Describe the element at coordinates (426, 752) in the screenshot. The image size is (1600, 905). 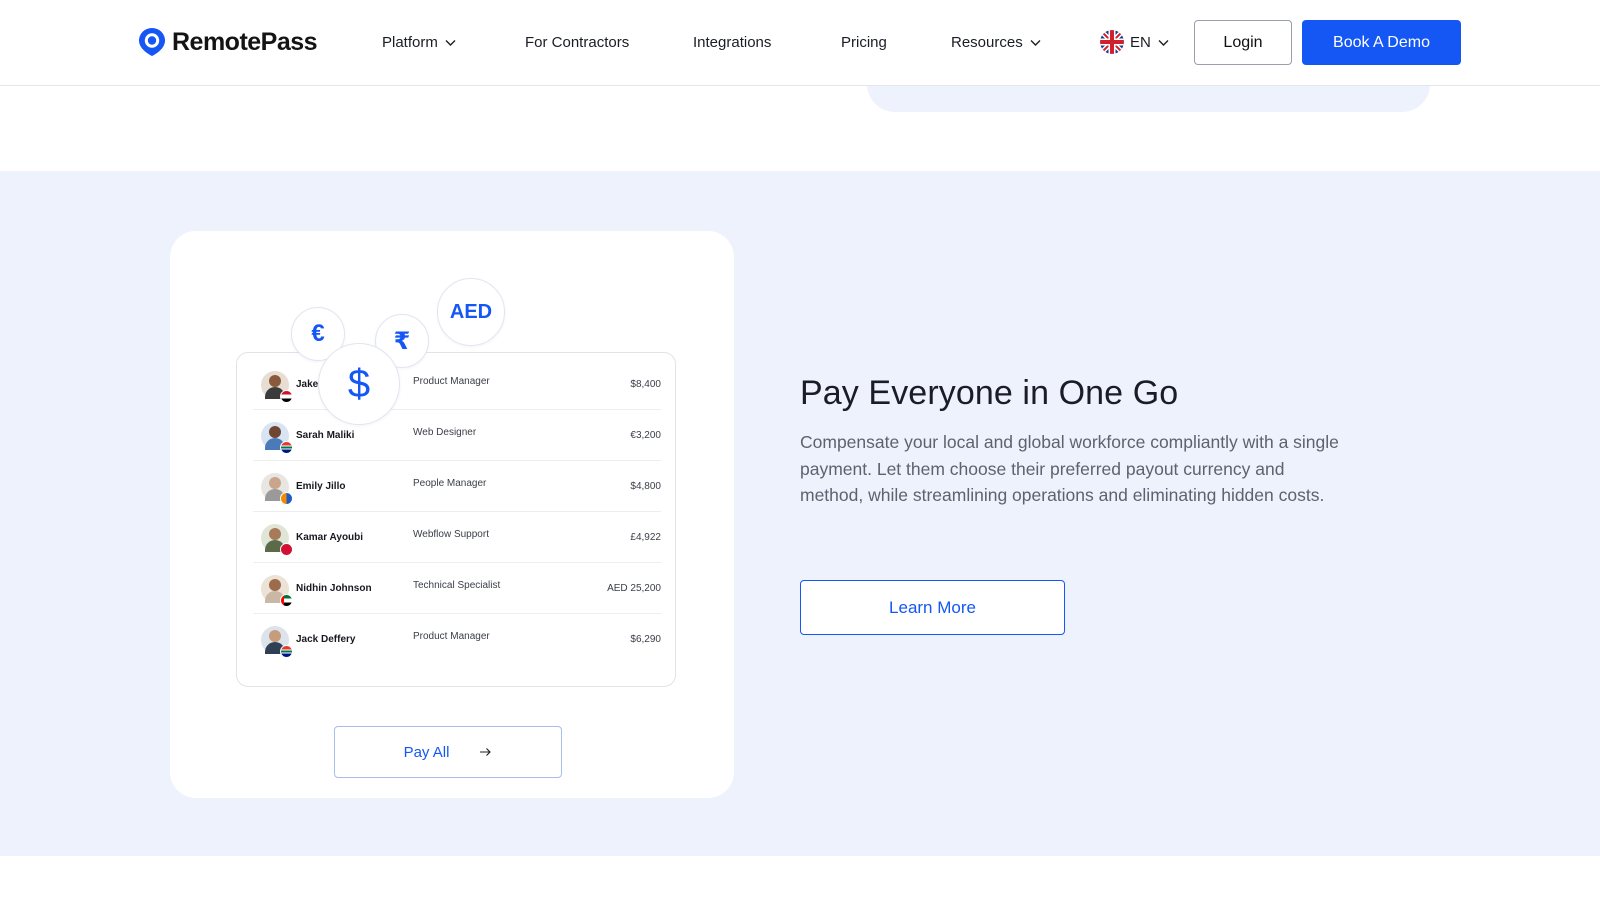
I see `pay-all-label: Pay All` at that location.